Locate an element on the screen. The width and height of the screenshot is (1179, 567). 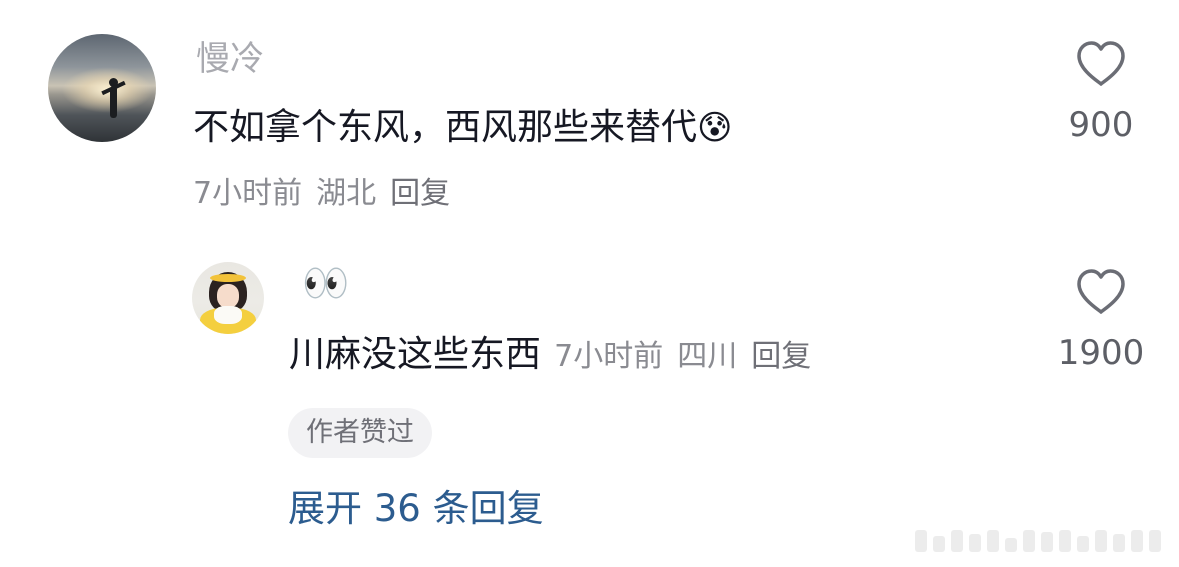
reply-meta: 7小时前 四川 回复 is located at coordinates (689, 356).